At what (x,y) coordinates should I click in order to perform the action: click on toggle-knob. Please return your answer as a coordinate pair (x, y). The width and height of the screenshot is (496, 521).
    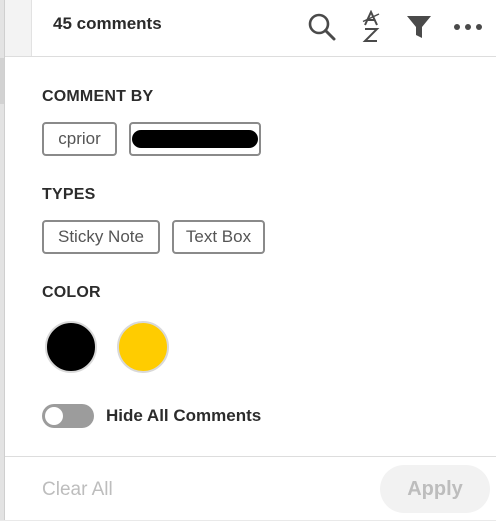
    Looking at the image, I should click on (54, 416).